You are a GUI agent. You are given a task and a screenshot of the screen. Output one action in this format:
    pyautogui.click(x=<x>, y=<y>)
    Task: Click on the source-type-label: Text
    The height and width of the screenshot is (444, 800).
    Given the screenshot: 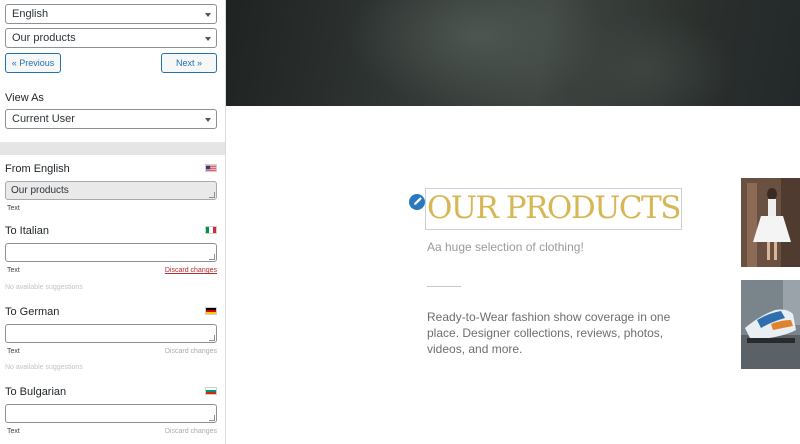 What is the action you would take?
    pyautogui.click(x=13, y=208)
    